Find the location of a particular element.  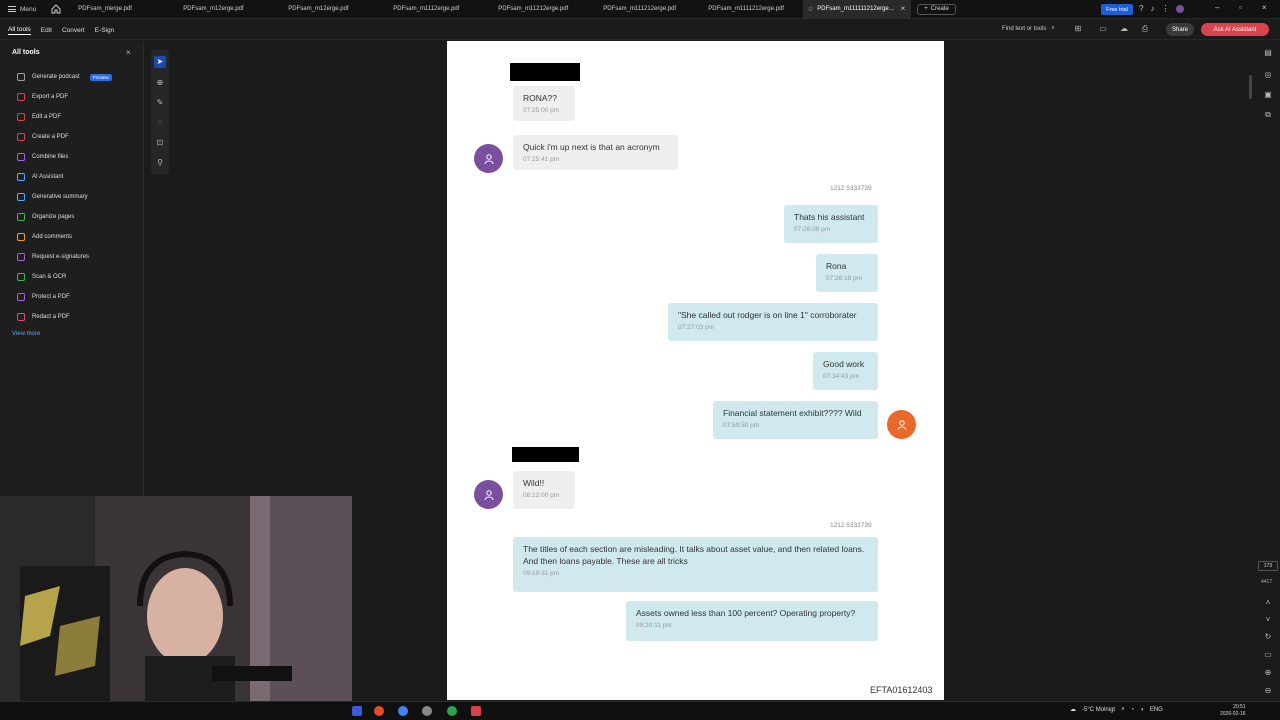

scroll-down-icon: ˅ is located at coordinates (1268, 620).